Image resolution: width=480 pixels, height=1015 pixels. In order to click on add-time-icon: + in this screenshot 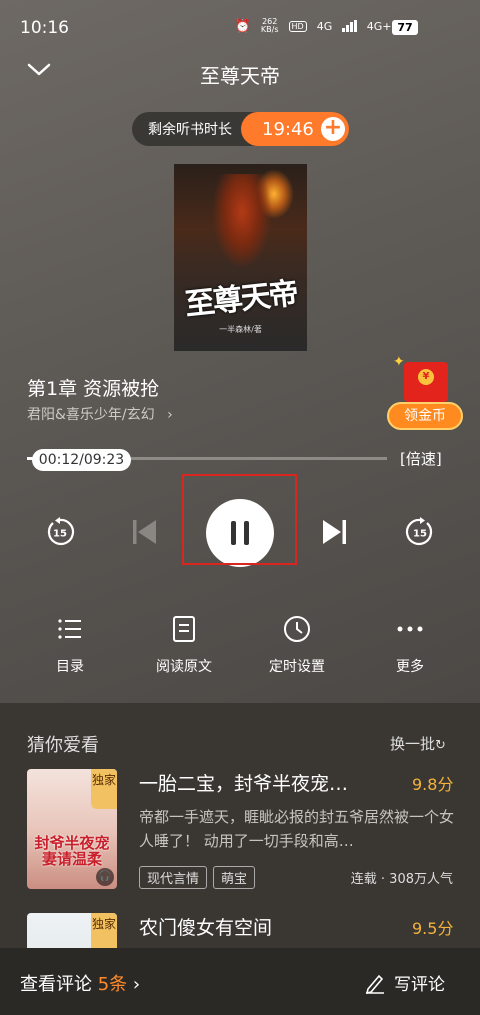, I will do `click(333, 129)`.